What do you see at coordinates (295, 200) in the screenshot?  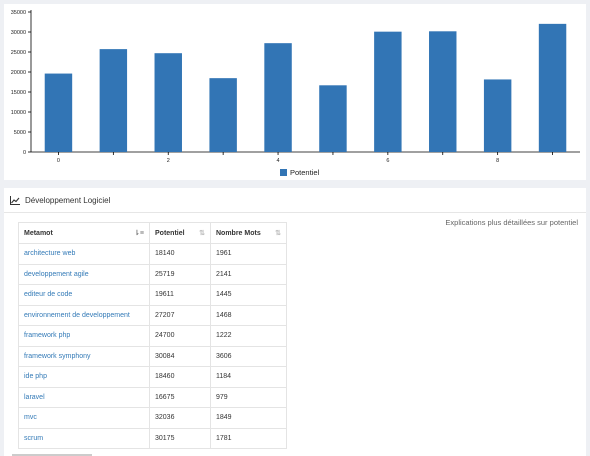 I see `panel-header: Développement Logiciel` at bounding box center [295, 200].